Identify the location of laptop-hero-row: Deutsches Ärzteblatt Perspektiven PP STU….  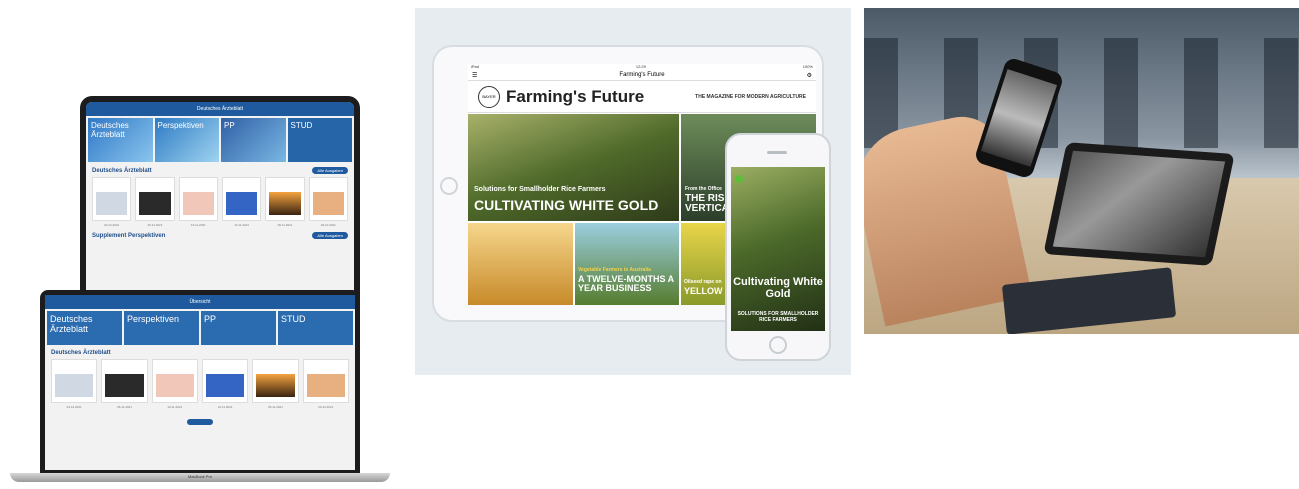
(200, 328).